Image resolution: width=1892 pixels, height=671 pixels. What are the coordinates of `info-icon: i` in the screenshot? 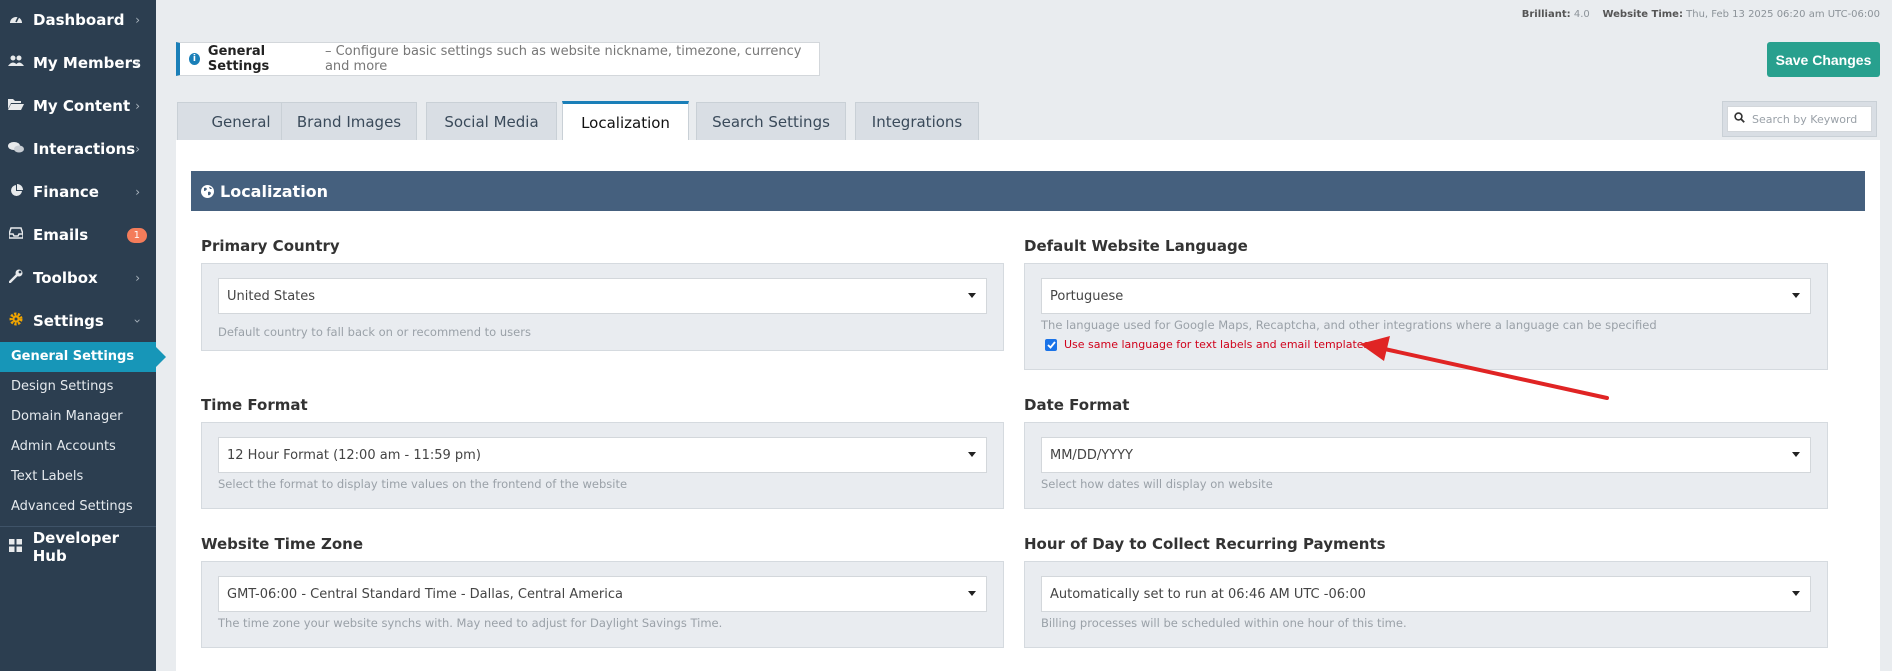 It's located at (194, 59).